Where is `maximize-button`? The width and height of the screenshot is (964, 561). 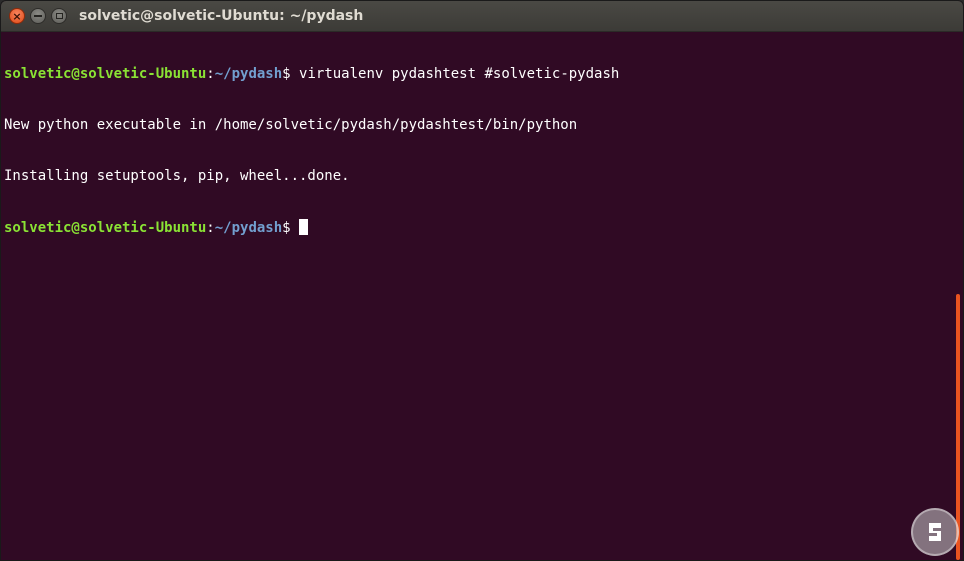 maximize-button is located at coordinates (59, 16).